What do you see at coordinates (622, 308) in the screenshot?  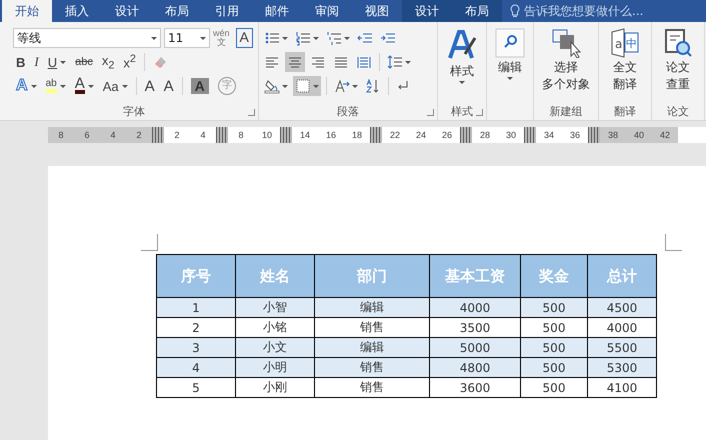 I see `table-cell: 4500` at bounding box center [622, 308].